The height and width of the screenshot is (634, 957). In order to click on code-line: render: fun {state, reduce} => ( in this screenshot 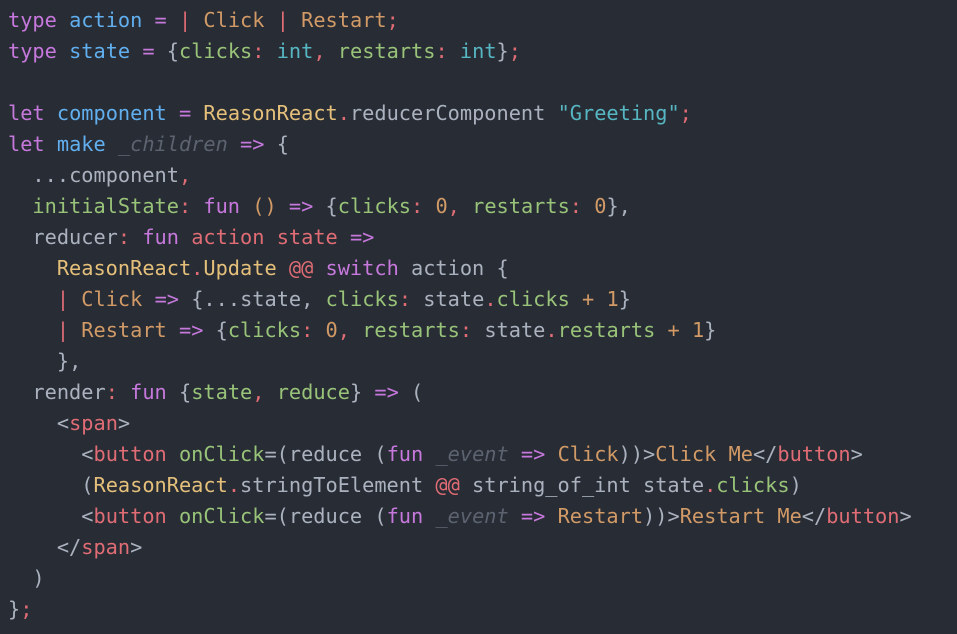, I will do `click(482, 392)`.